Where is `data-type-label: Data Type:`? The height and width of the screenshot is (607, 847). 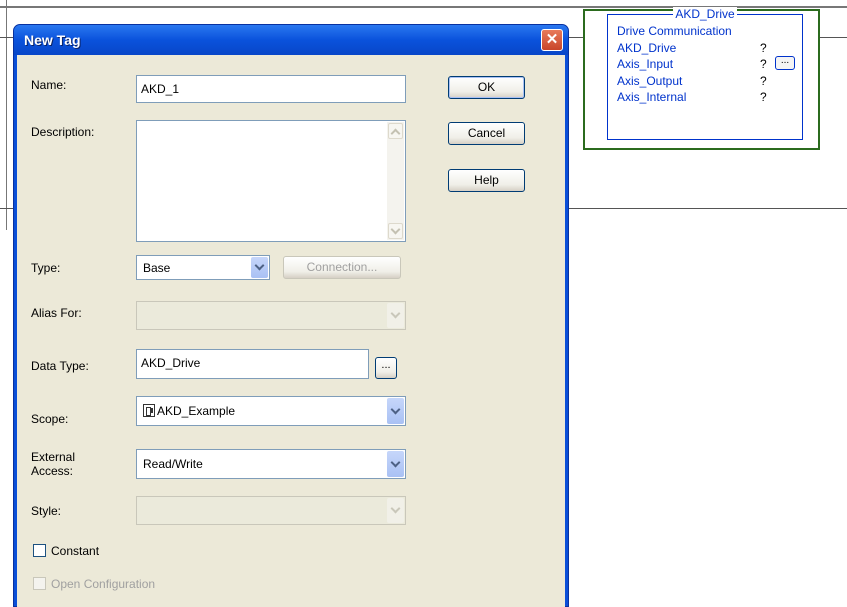
data-type-label: Data Type: is located at coordinates (60, 366).